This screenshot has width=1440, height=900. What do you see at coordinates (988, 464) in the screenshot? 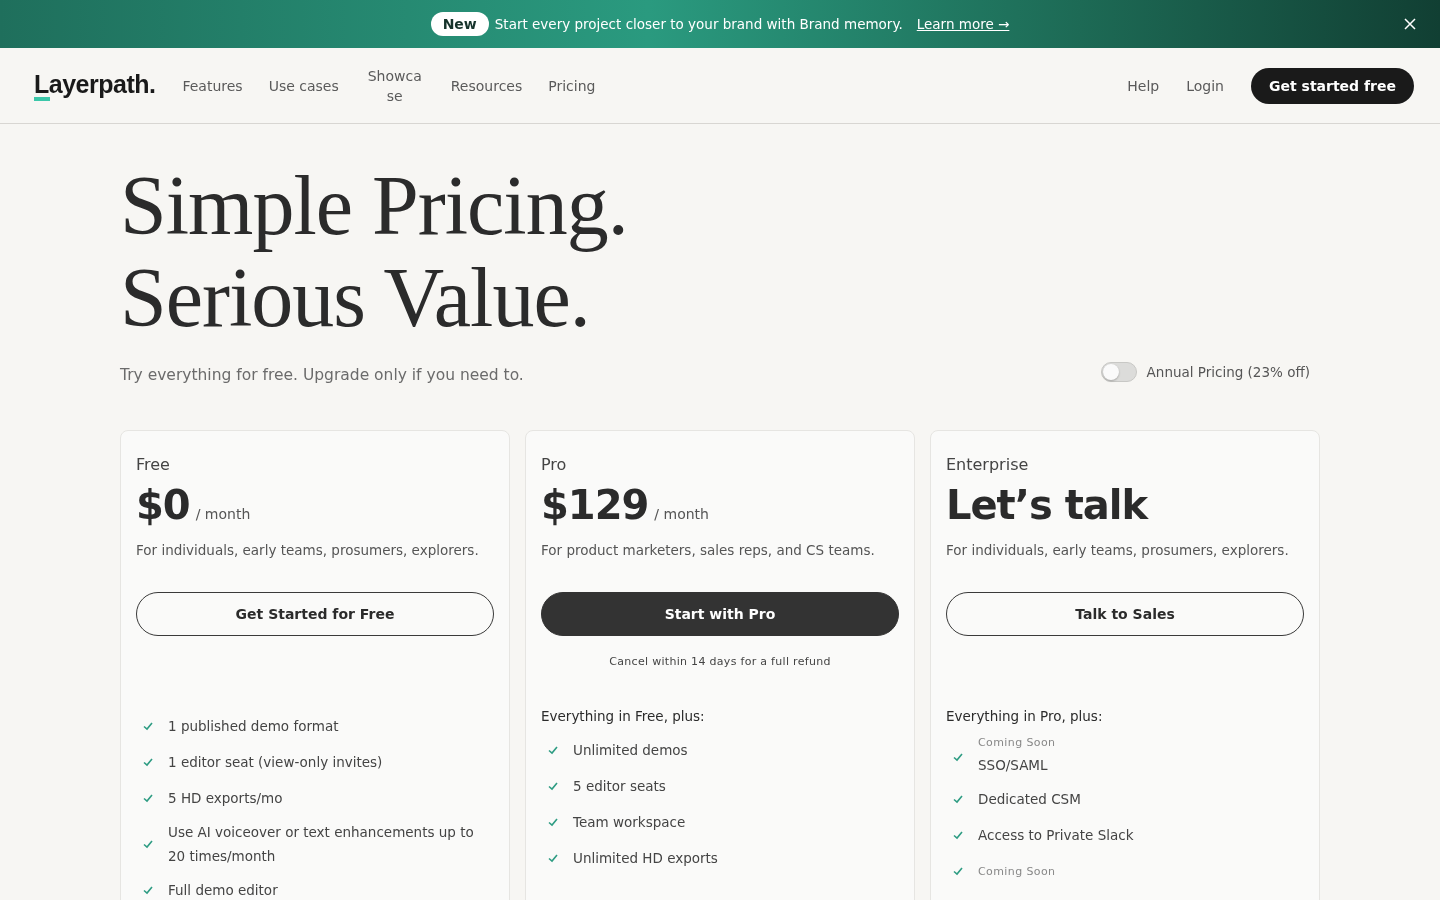
I see `plan-name: Enterprise` at bounding box center [988, 464].